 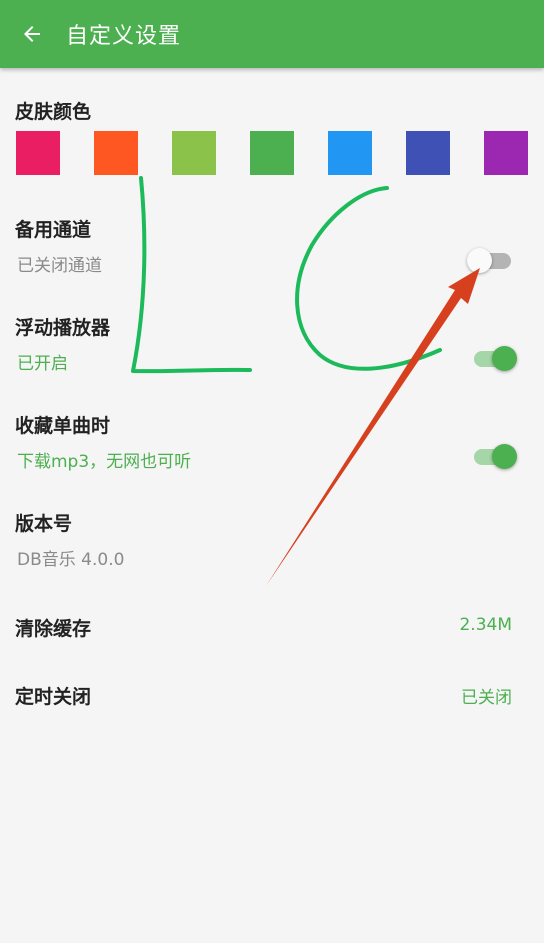 What do you see at coordinates (71, 560) in the screenshot?
I see `version-value: DB音乐 4.0.0` at bounding box center [71, 560].